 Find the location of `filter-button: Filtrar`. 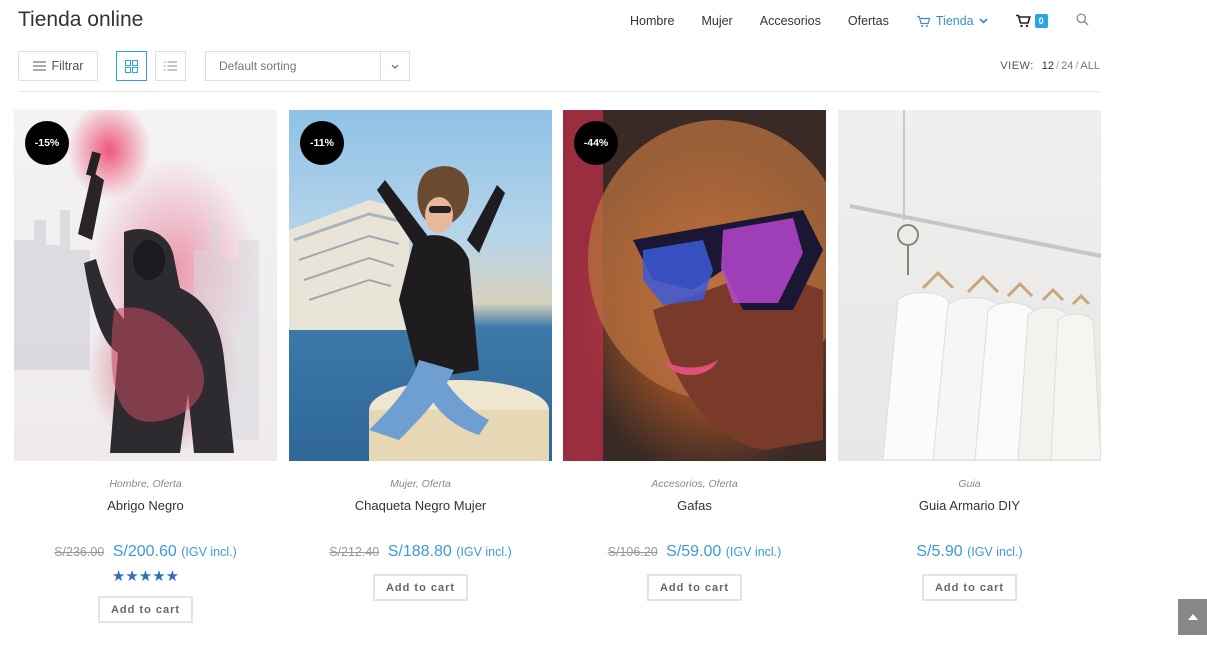

filter-button: Filtrar is located at coordinates (58, 66).